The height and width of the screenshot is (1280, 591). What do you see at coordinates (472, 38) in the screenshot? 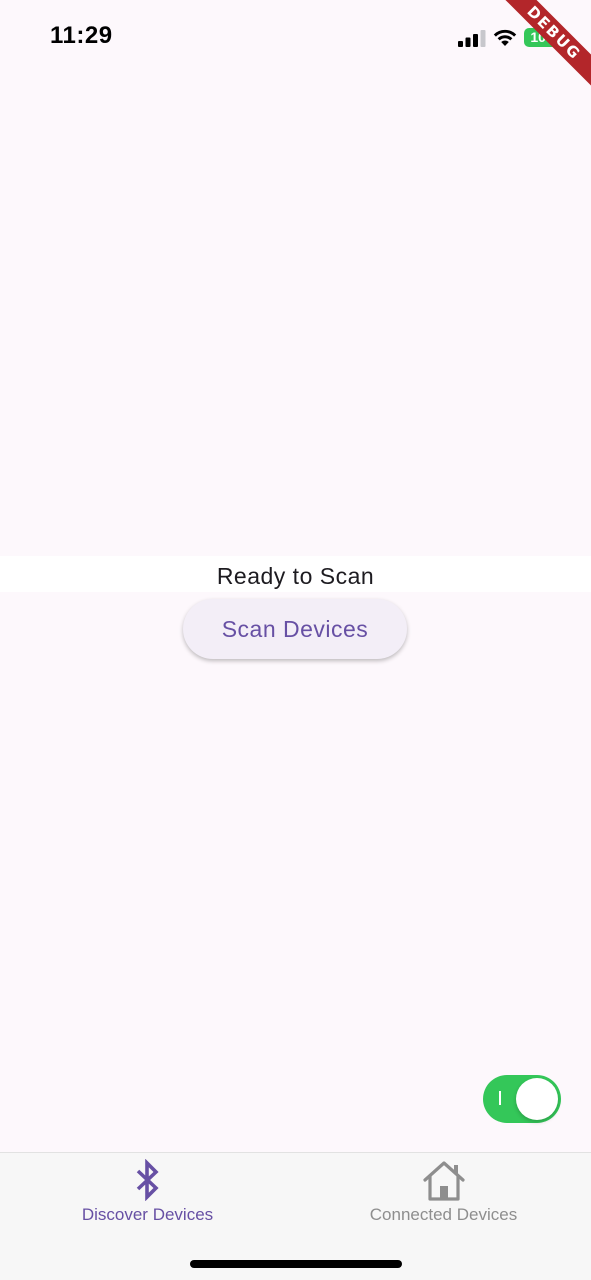
I see `cellular-signal-icon` at bounding box center [472, 38].